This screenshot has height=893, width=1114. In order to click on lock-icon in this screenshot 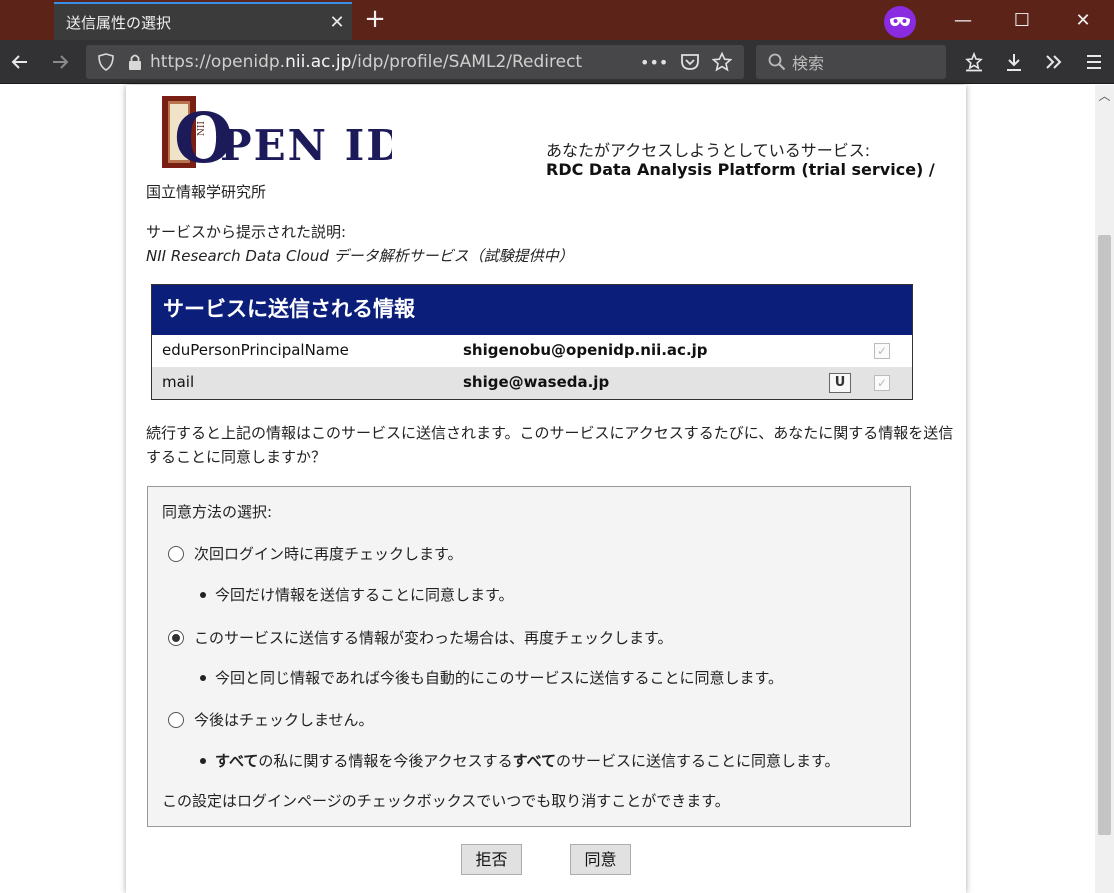, I will do `click(135, 62)`.